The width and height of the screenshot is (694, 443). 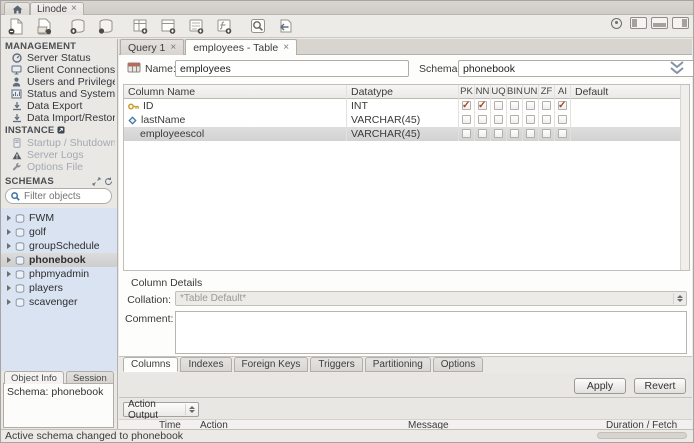 I want to click on table-row-selected: employeescol VARCHAR(45), so click(x=402, y=134).